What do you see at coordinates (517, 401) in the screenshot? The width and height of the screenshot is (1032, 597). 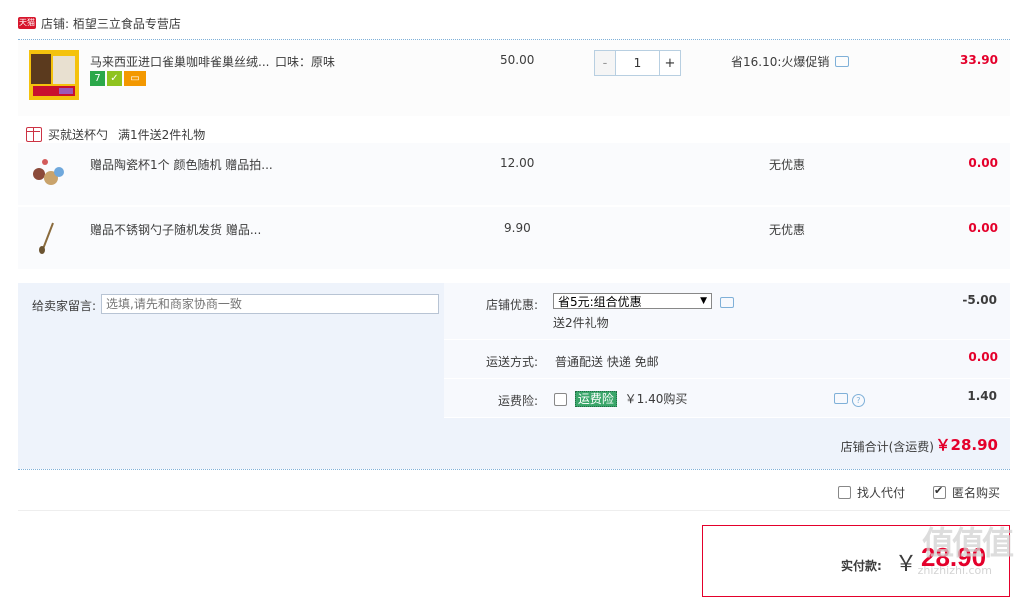 I see `insurance-label: 运费险:` at bounding box center [517, 401].